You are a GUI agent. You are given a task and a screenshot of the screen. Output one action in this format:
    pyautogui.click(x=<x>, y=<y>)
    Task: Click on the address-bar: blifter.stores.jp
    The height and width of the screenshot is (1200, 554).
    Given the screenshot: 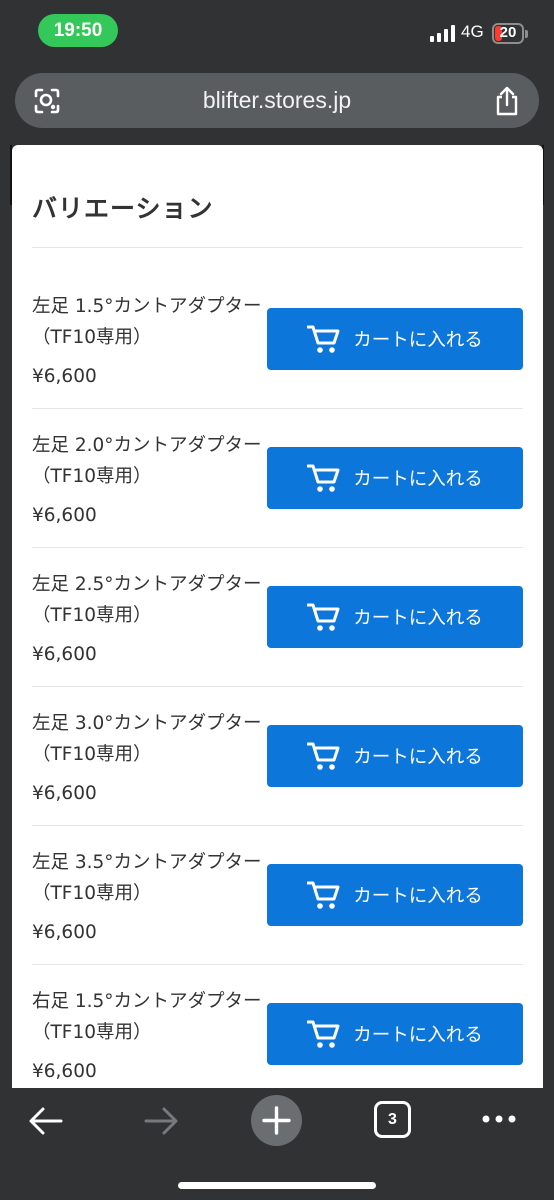 What is the action you would take?
    pyautogui.click(x=277, y=100)
    